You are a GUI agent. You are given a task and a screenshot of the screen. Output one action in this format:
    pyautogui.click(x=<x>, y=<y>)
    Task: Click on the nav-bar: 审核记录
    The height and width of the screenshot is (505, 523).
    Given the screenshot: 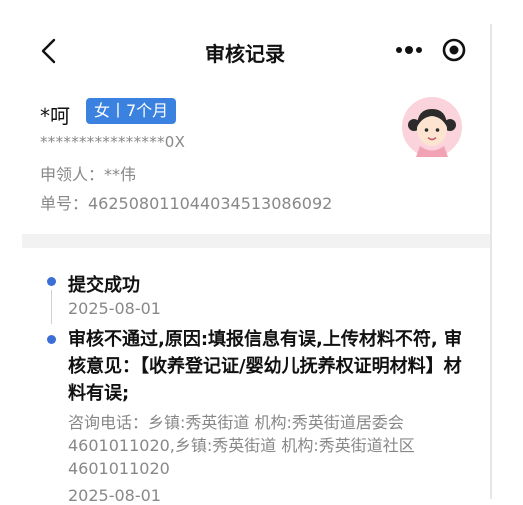 What is the action you would take?
    pyautogui.click(x=245, y=50)
    